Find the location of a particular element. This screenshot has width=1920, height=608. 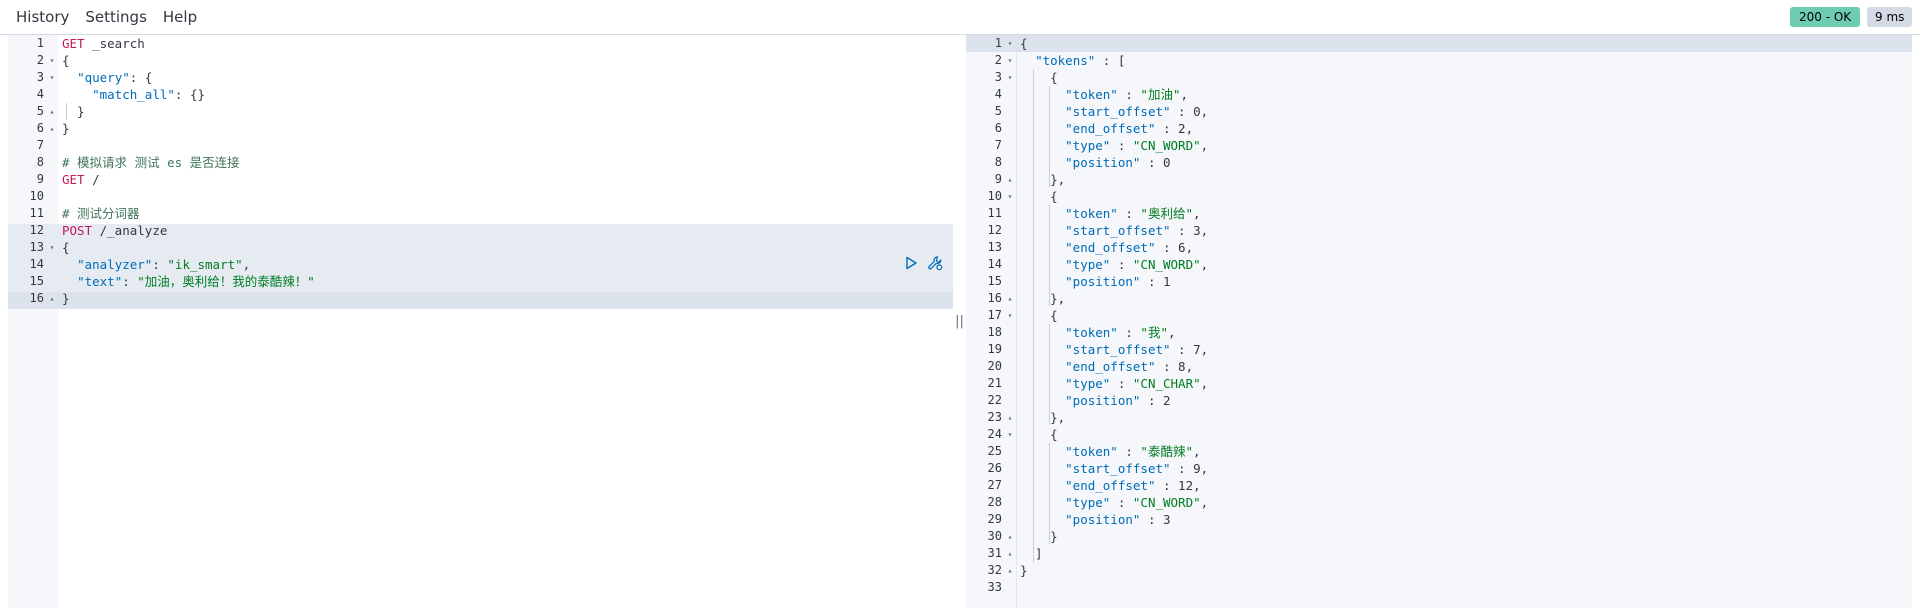

code-text: } is located at coordinates (66, 128).